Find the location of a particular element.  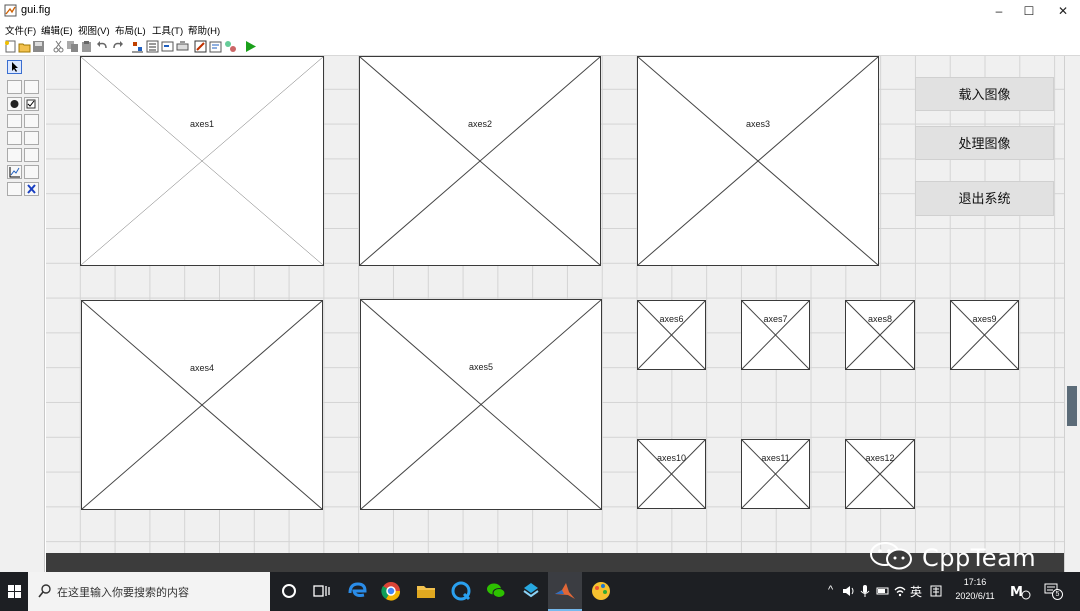

checkbox-tool-icon is located at coordinates (31, 104).